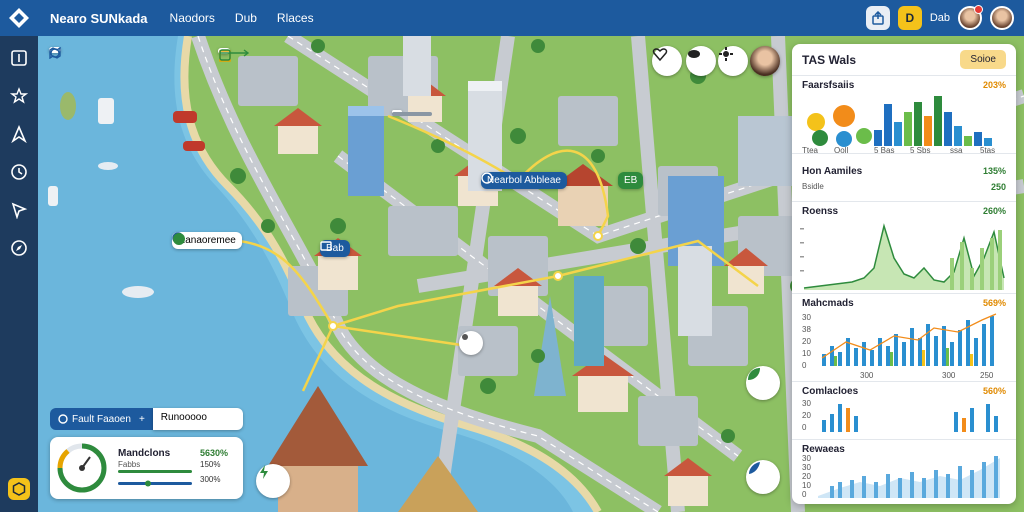 This screenshot has width=1024, height=512. I want to click on small-badge-text: EB, so click(631, 180).